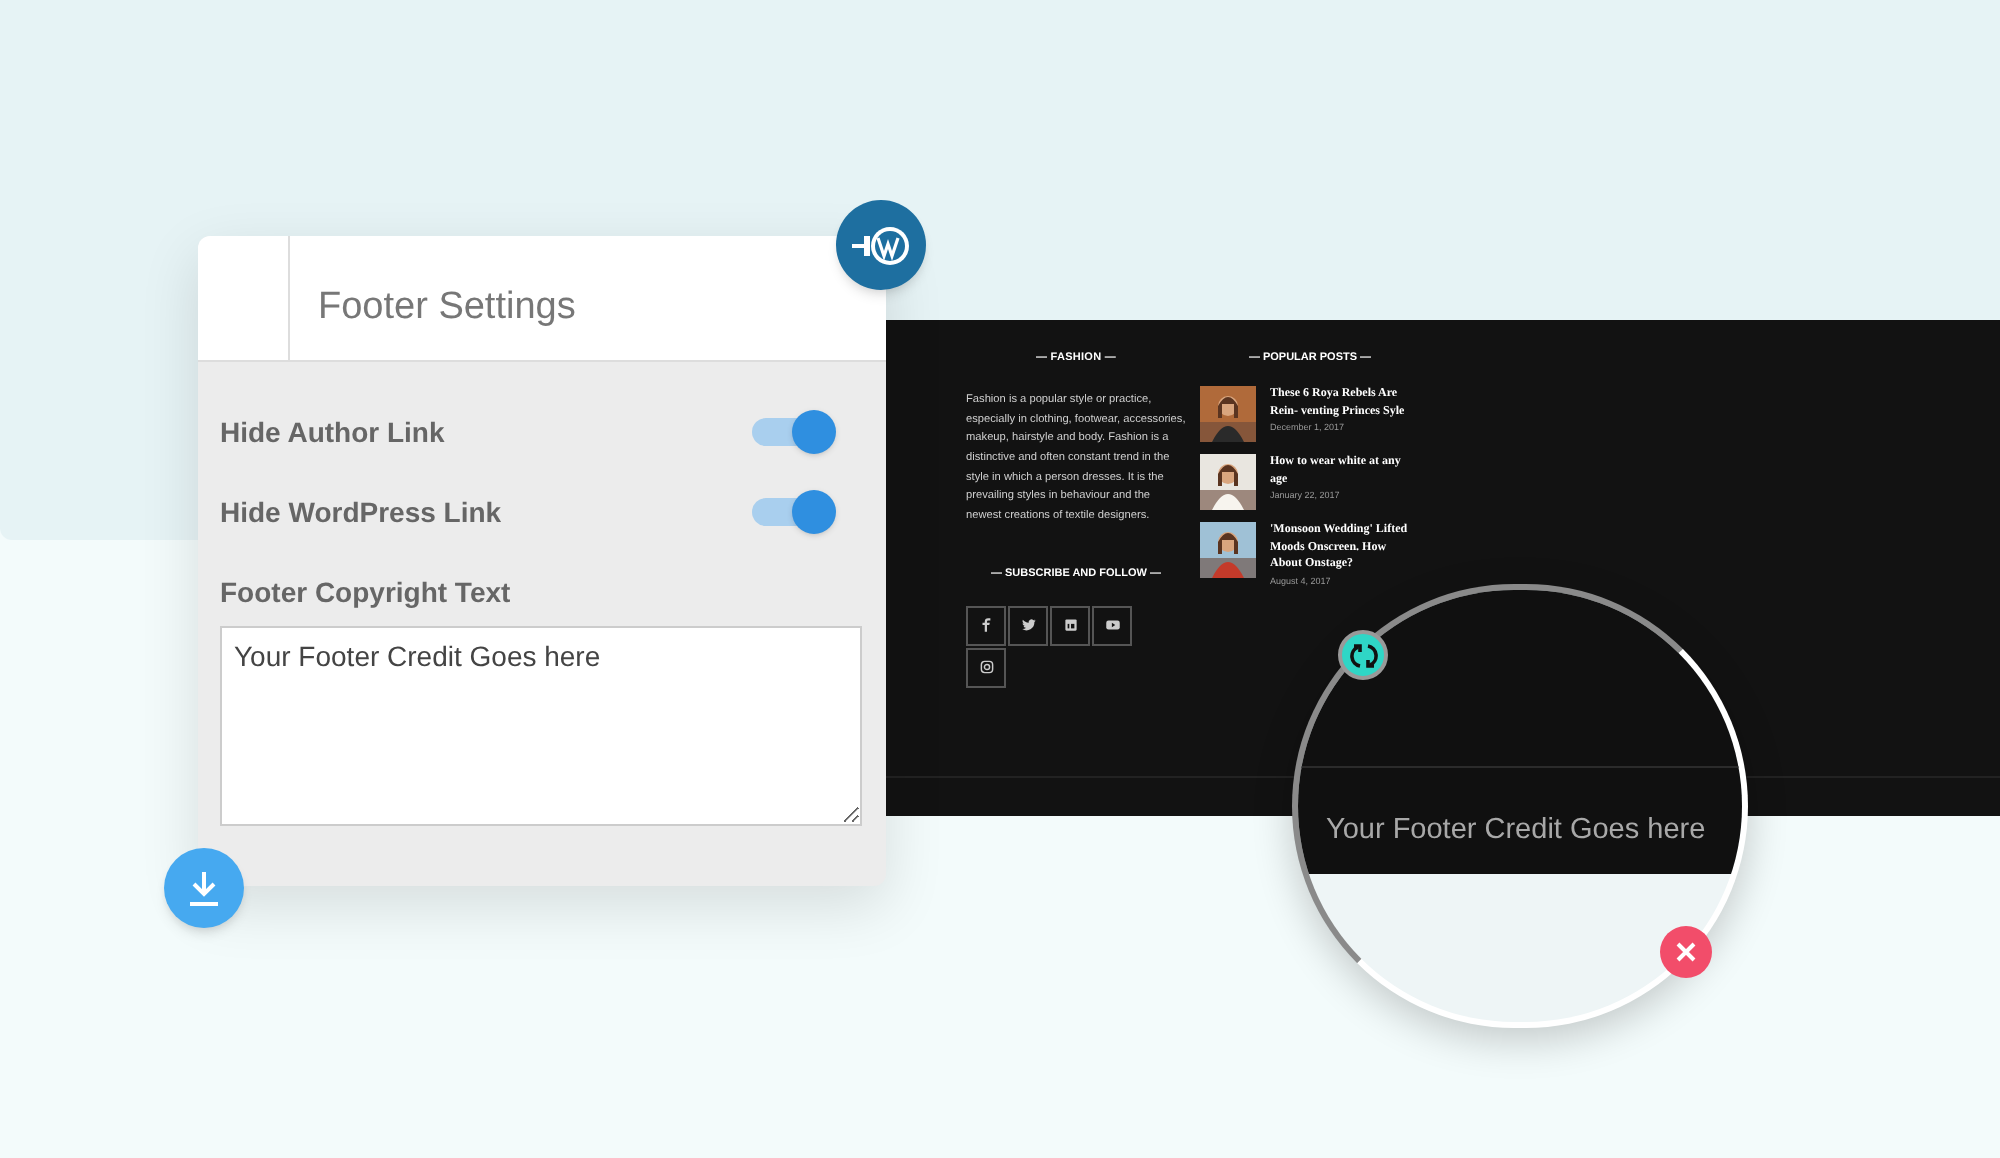 This screenshot has width=2000, height=1158. What do you see at coordinates (366, 593) in the screenshot?
I see `field-label: Footer Copyright Text` at bounding box center [366, 593].